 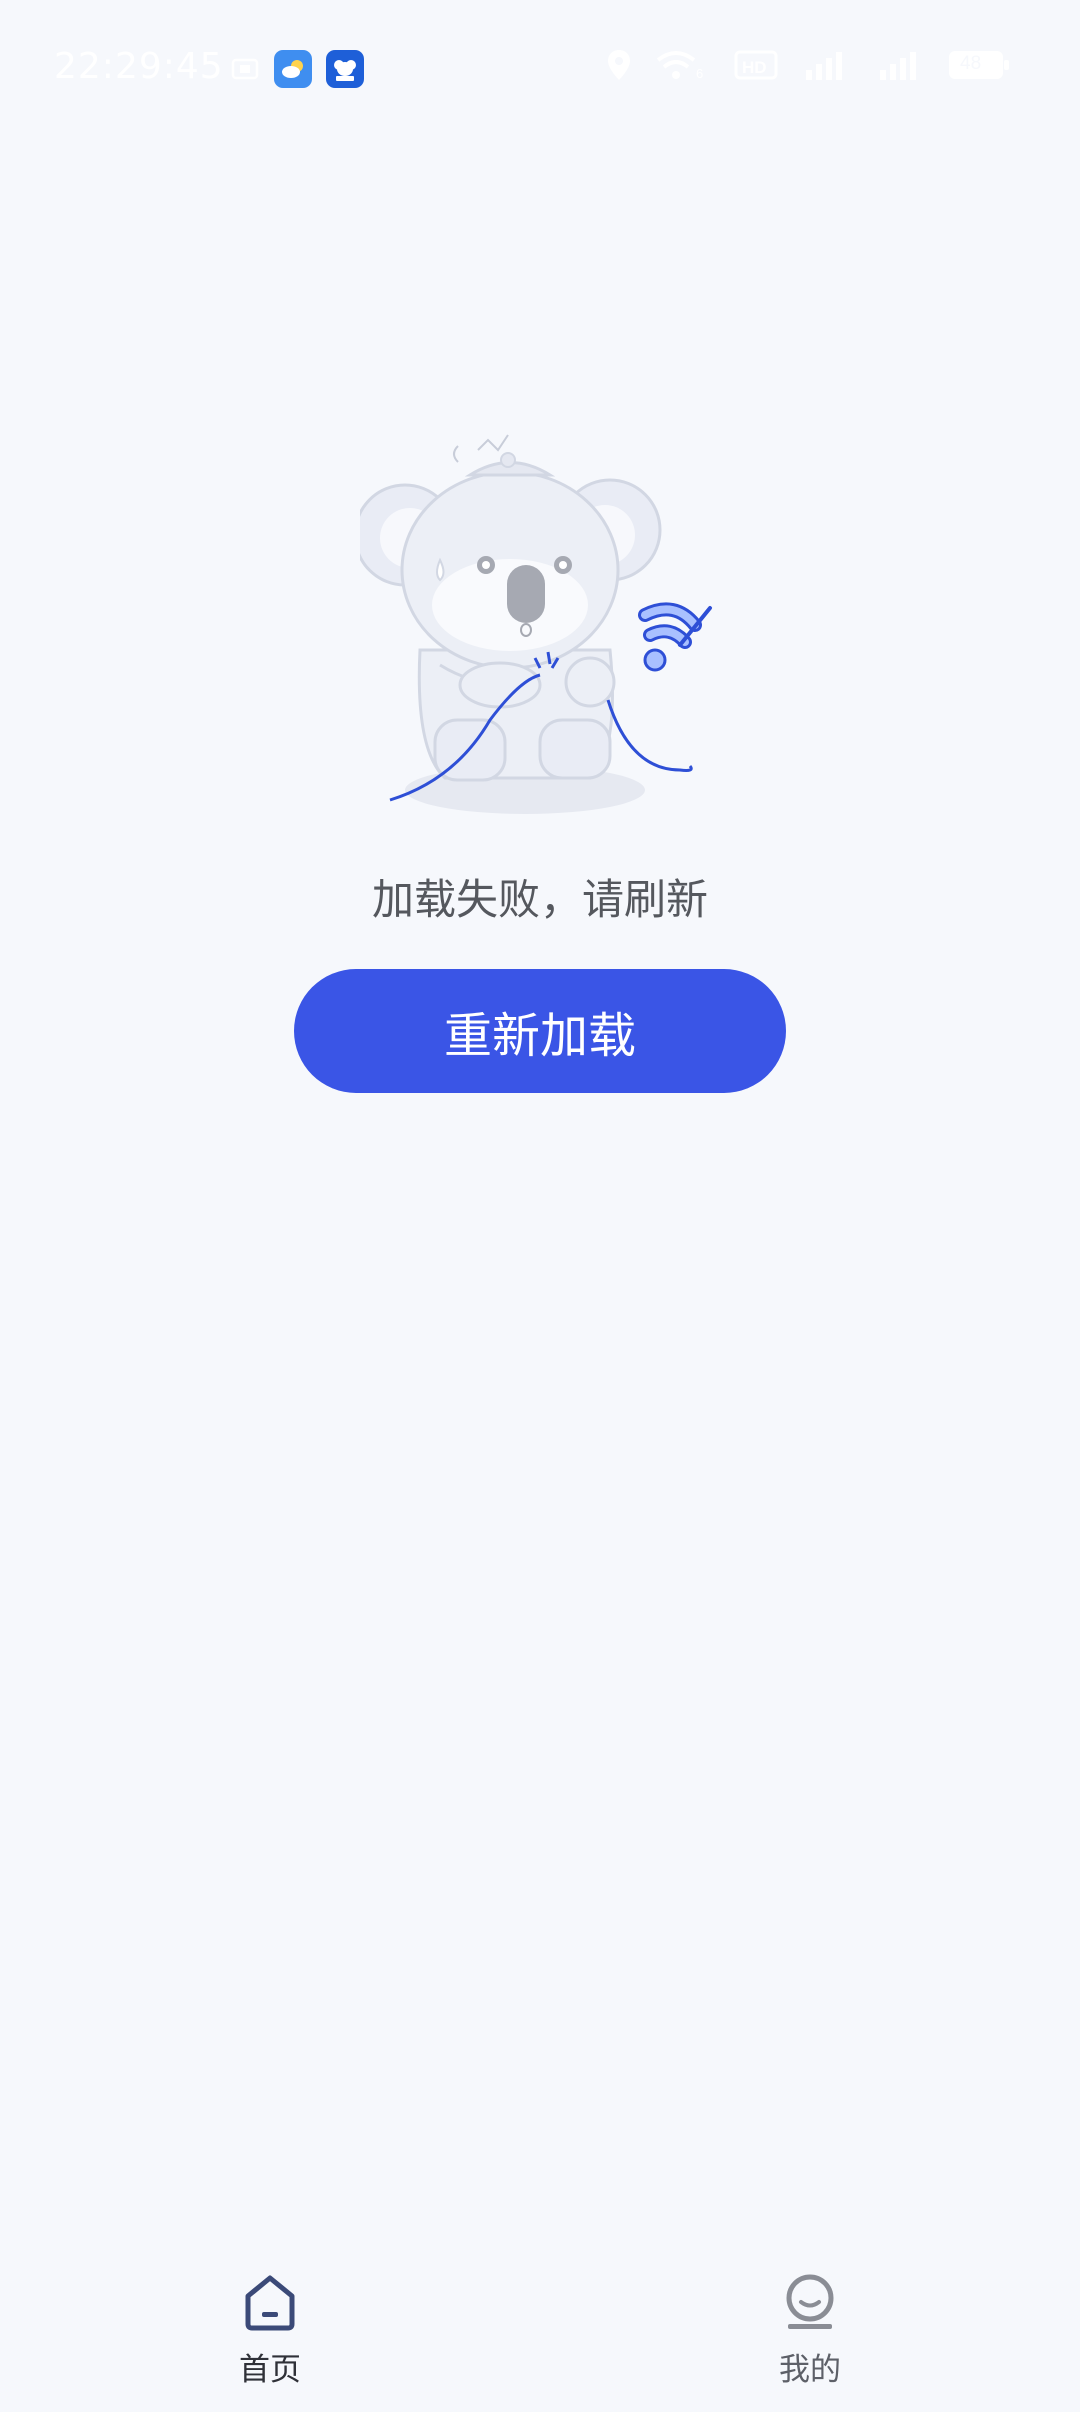 What do you see at coordinates (810, 2370) in the screenshot?
I see `nav-label-profile: 我的` at bounding box center [810, 2370].